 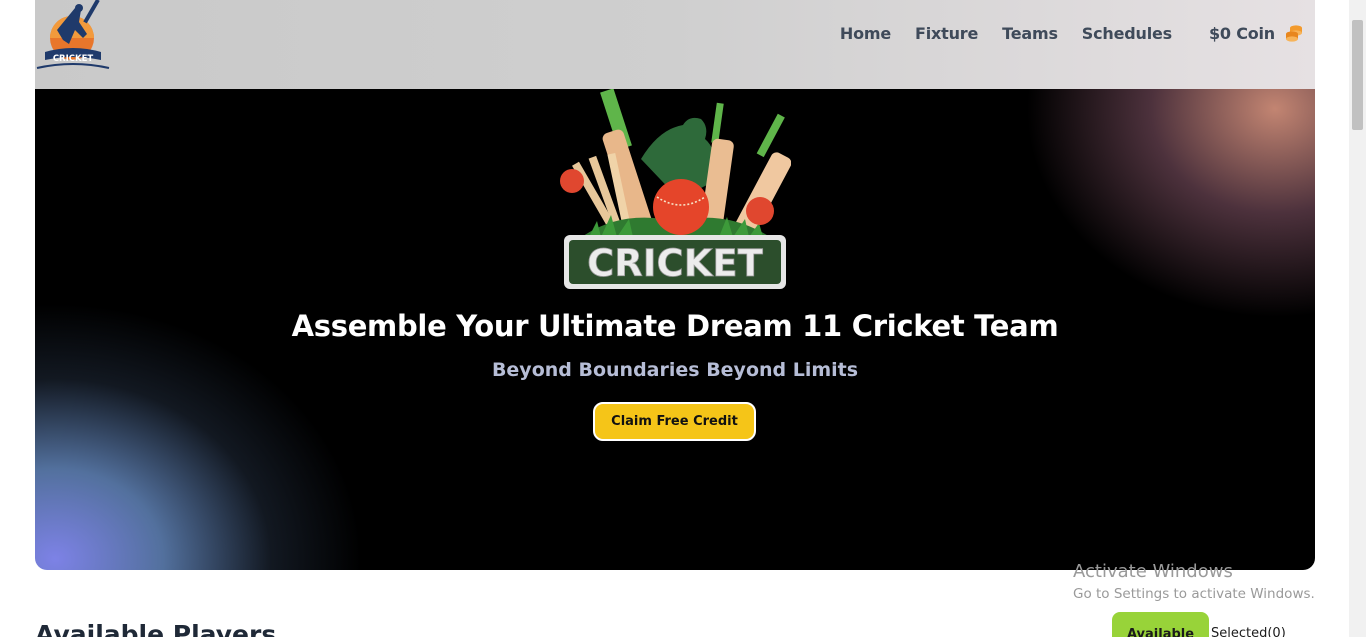 I want to click on hero-subtitle: Beyond Boundaries Beyond Limits, so click(x=675, y=370).